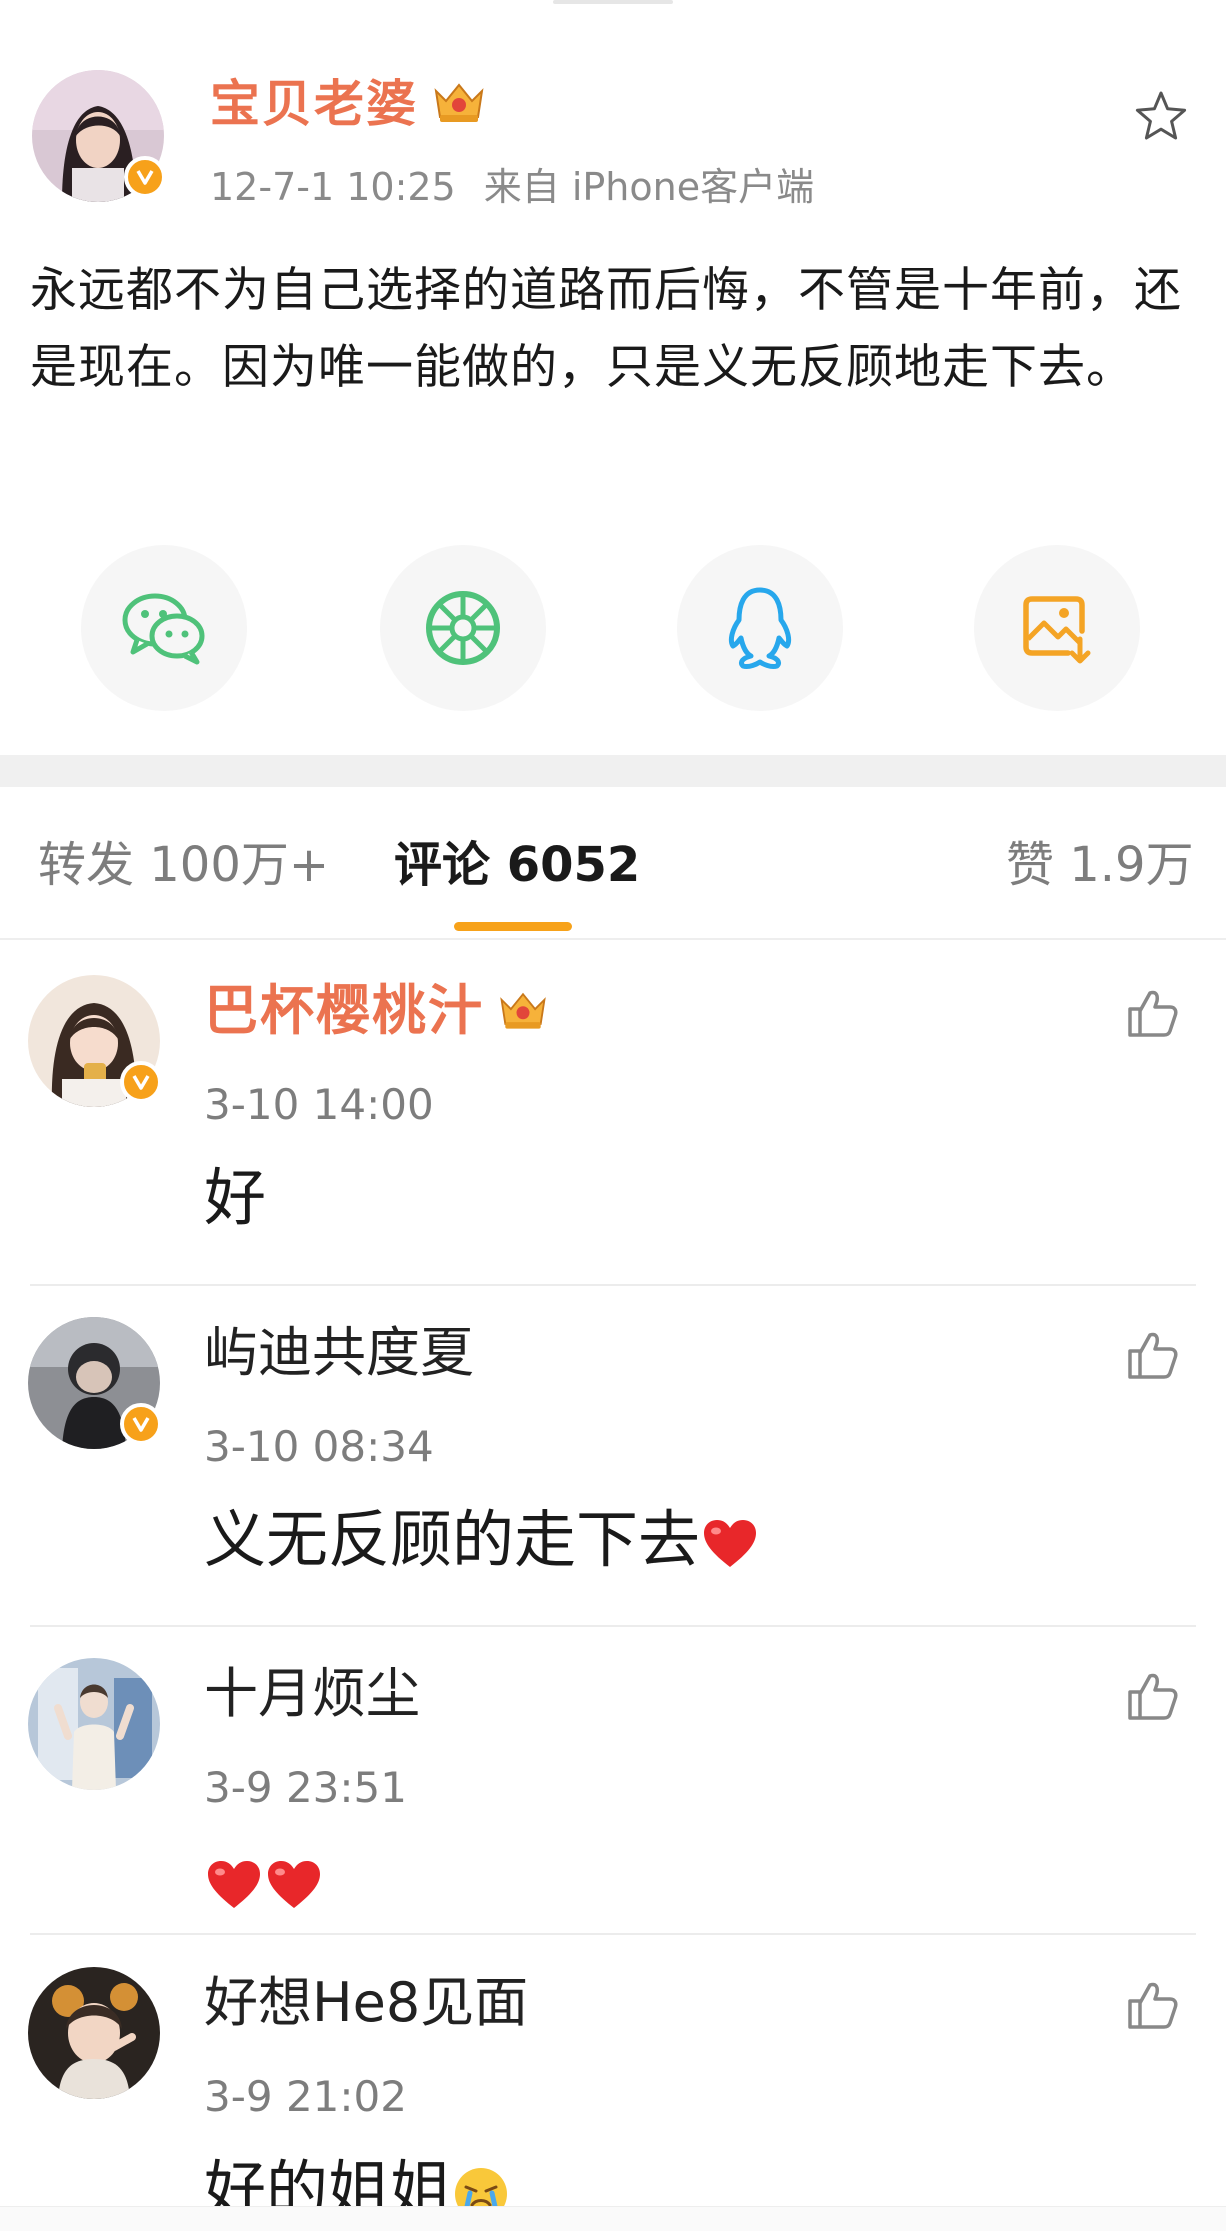  I want to click on post-source: 来自 iPhone客户端, so click(649, 187).